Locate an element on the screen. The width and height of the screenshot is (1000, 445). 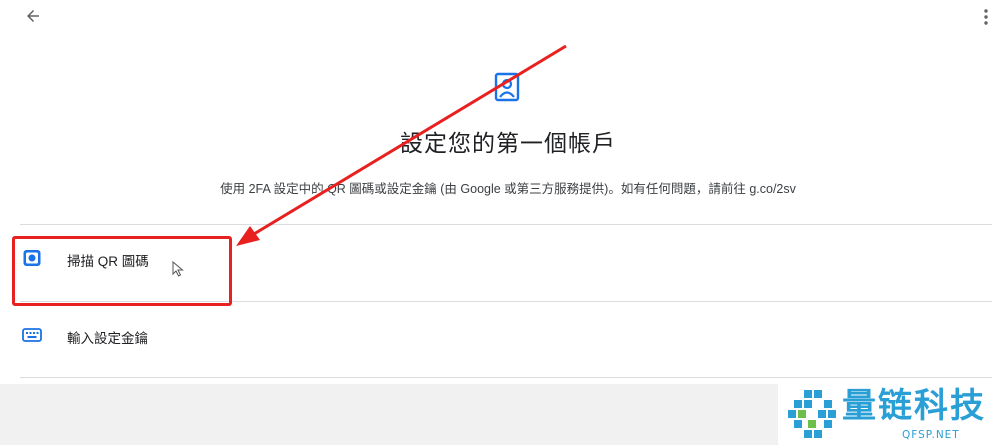
divider-bottom is located at coordinates (506, 377).